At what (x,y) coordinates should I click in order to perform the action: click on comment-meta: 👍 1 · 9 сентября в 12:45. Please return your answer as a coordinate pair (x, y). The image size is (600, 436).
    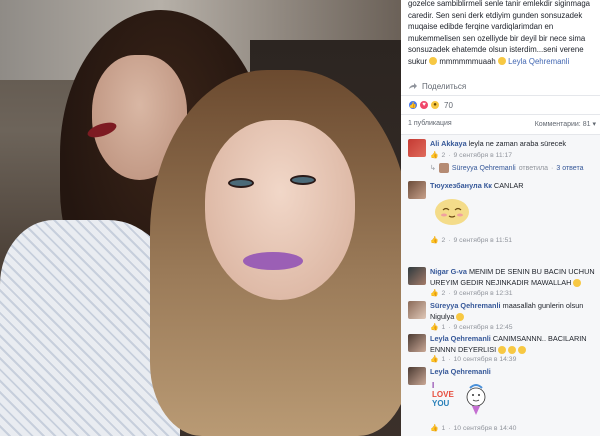
    Looking at the image, I should click on (471, 327).